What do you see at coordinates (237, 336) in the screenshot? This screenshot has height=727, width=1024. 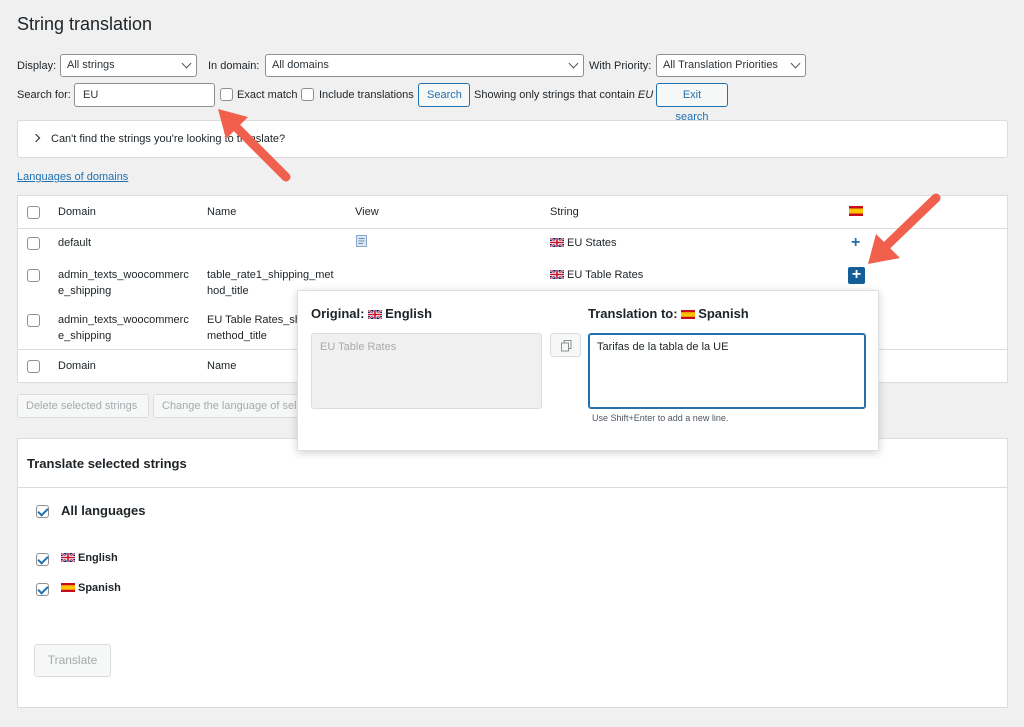 I see `row-name-line2: method_title` at bounding box center [237, 336].